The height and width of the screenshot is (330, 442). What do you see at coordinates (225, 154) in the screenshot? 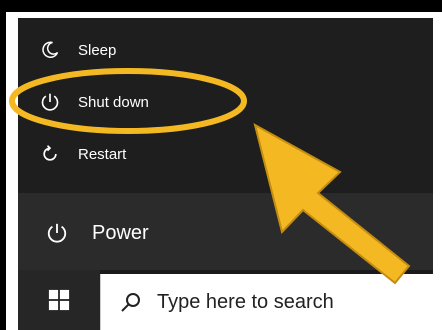
I see `restart-menu-item: Restart` at bounding box center [225, 154].